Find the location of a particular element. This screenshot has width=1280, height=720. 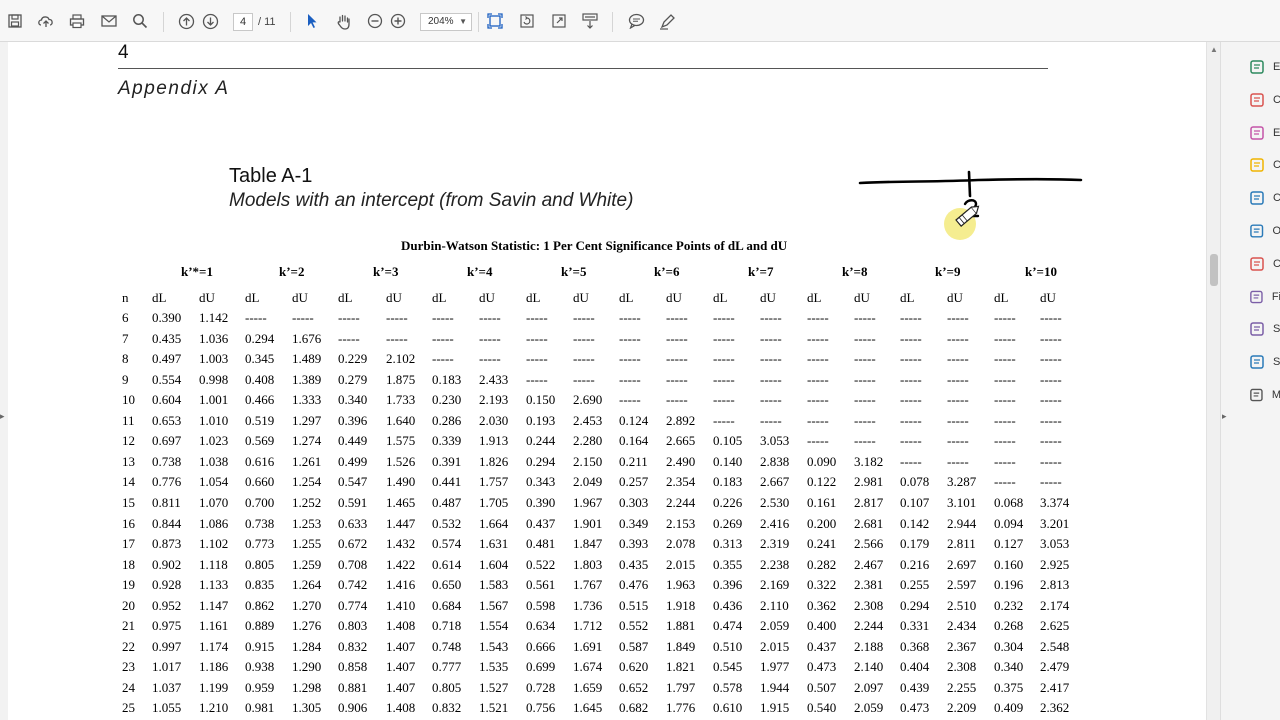

table-cell: 0.499 is located at coordinates (353, 461).